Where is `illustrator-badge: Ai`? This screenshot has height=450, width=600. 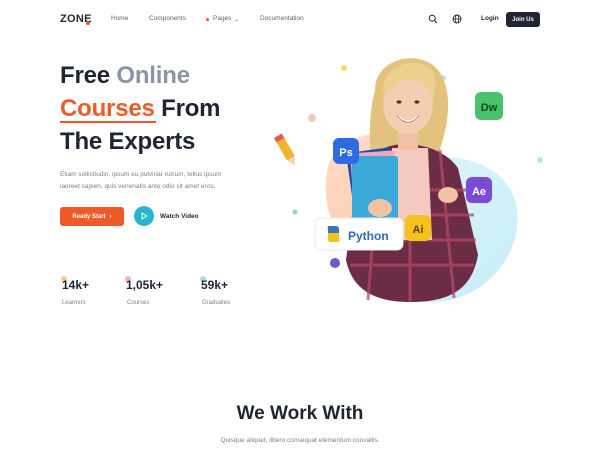
illustrator-badge: Ai is located at coordinates (418, 228).